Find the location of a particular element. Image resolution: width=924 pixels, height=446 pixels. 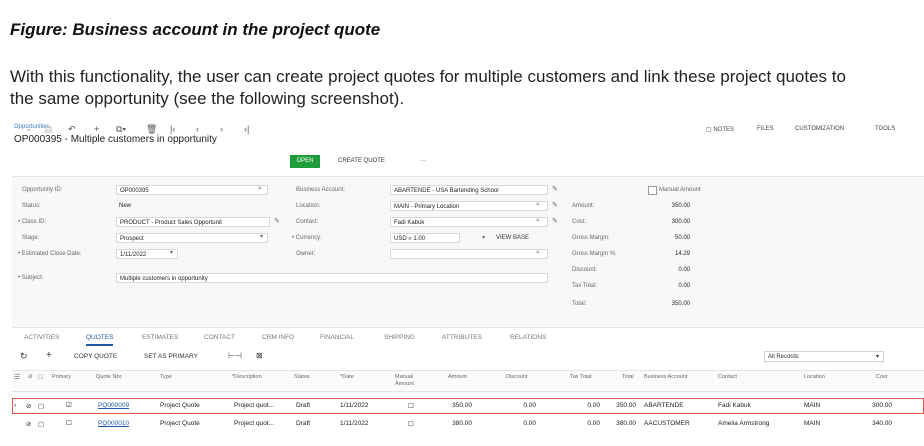

quote-business-account: AACUSTOMER is located at coordinates (667, 423).